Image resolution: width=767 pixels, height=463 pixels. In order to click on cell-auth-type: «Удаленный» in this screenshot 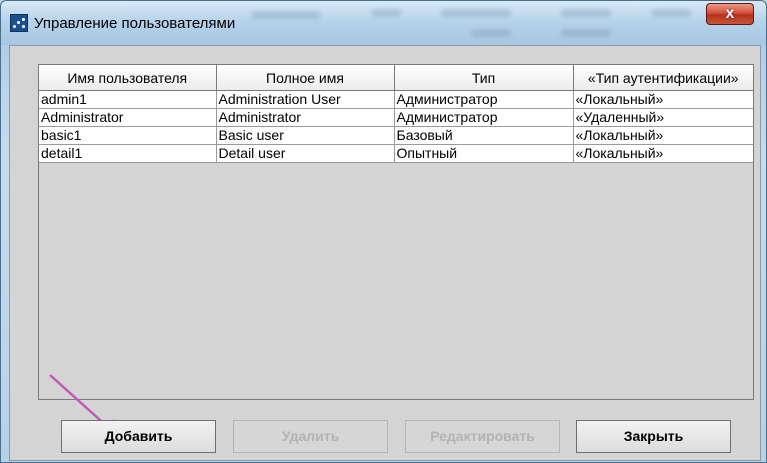, I will do `click(663, 117)`.